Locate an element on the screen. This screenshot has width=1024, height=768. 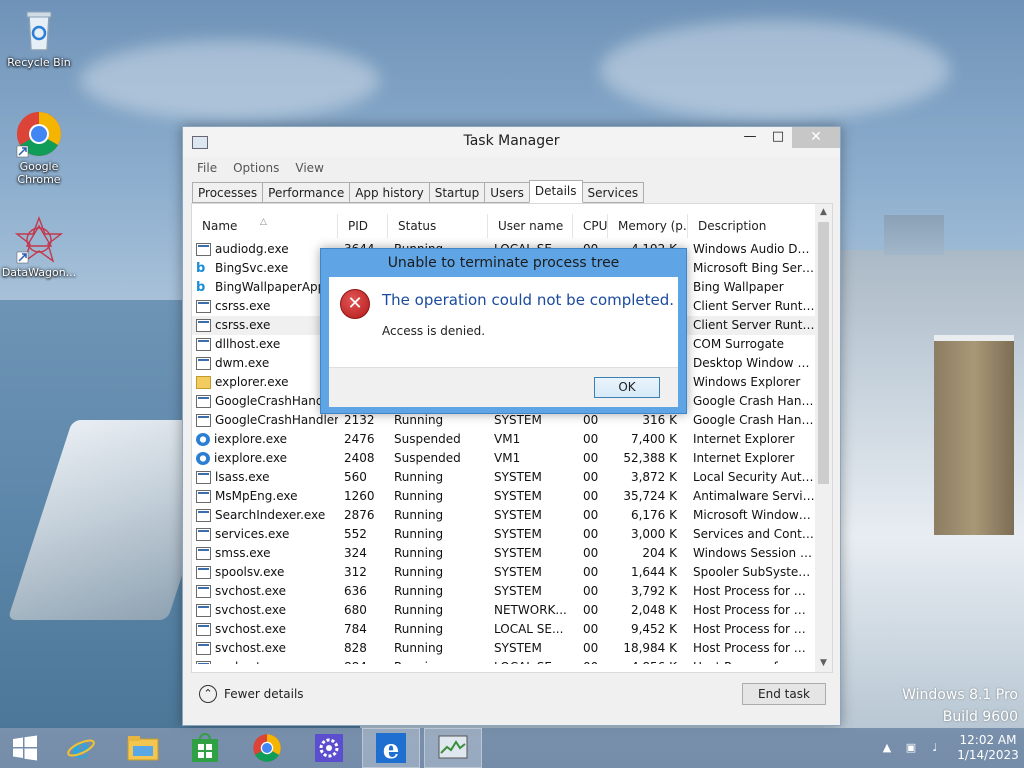
start-button is located at coordinates (25, 748).